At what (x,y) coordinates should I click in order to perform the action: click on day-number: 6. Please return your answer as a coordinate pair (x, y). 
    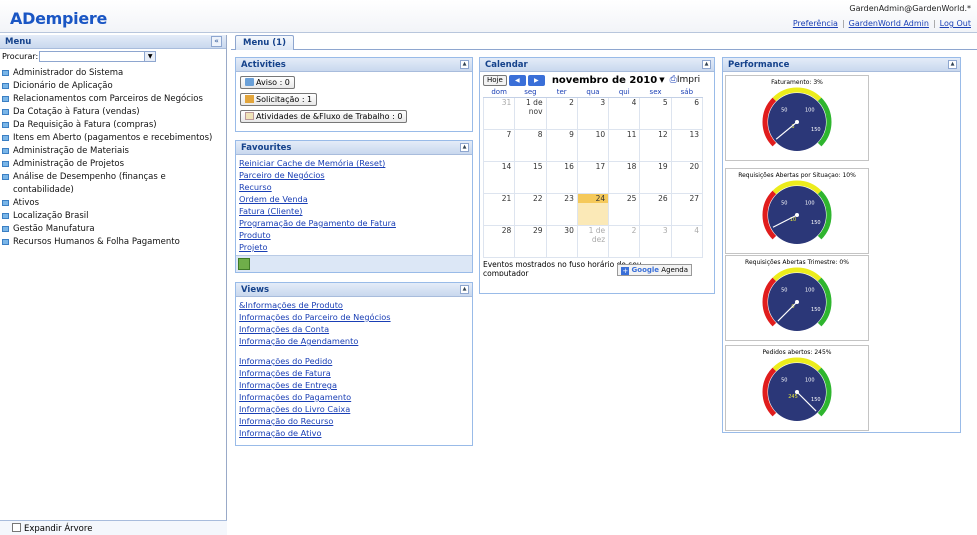
    Looking at the image, I should click on (696, 102).